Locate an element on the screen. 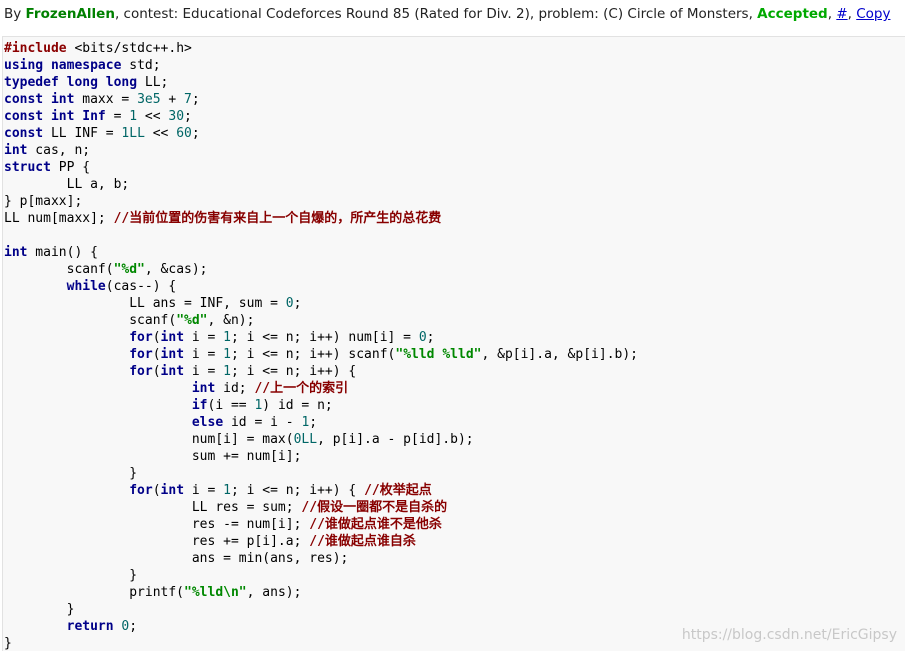 This screenshot has width=905, height=652. code-token: + is located at coordinates (172, 99).